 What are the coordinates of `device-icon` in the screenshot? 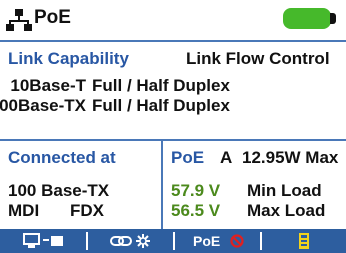 It's located at (304, 241).